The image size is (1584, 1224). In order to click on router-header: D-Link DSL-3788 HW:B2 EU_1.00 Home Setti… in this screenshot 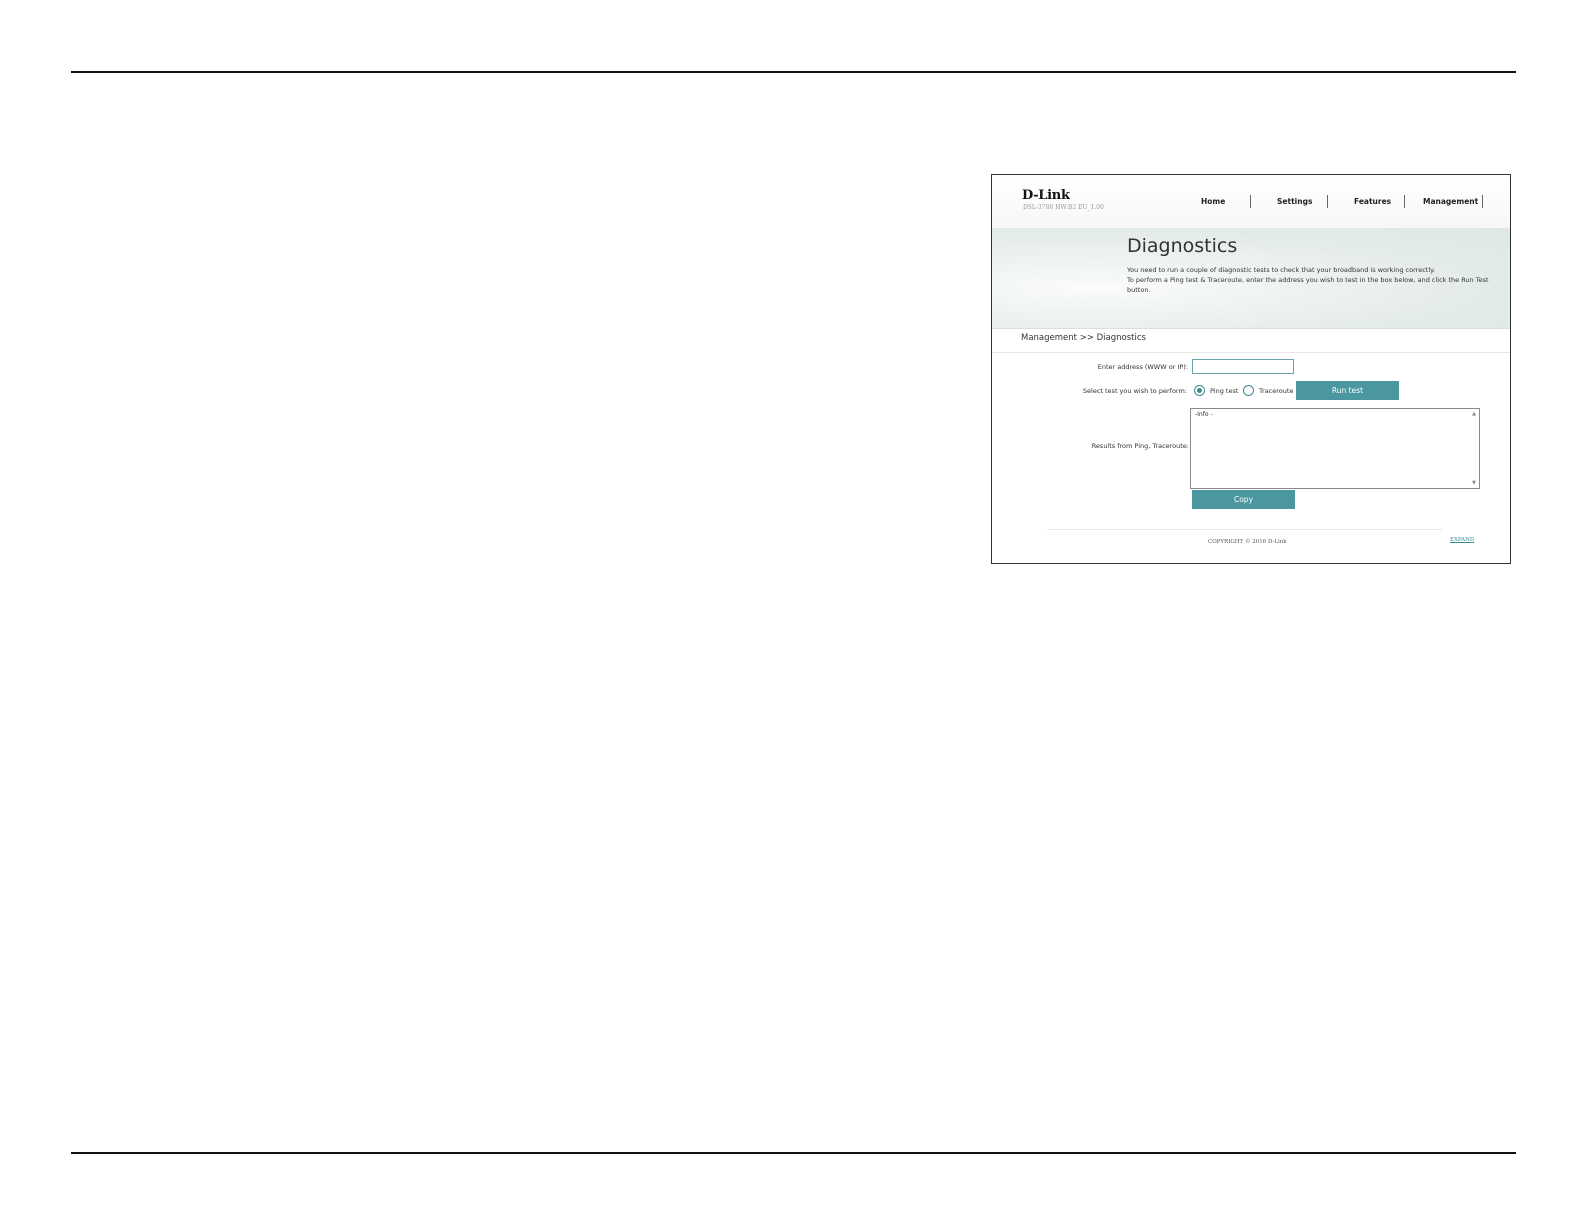, I will do `click(1251, 202)`.